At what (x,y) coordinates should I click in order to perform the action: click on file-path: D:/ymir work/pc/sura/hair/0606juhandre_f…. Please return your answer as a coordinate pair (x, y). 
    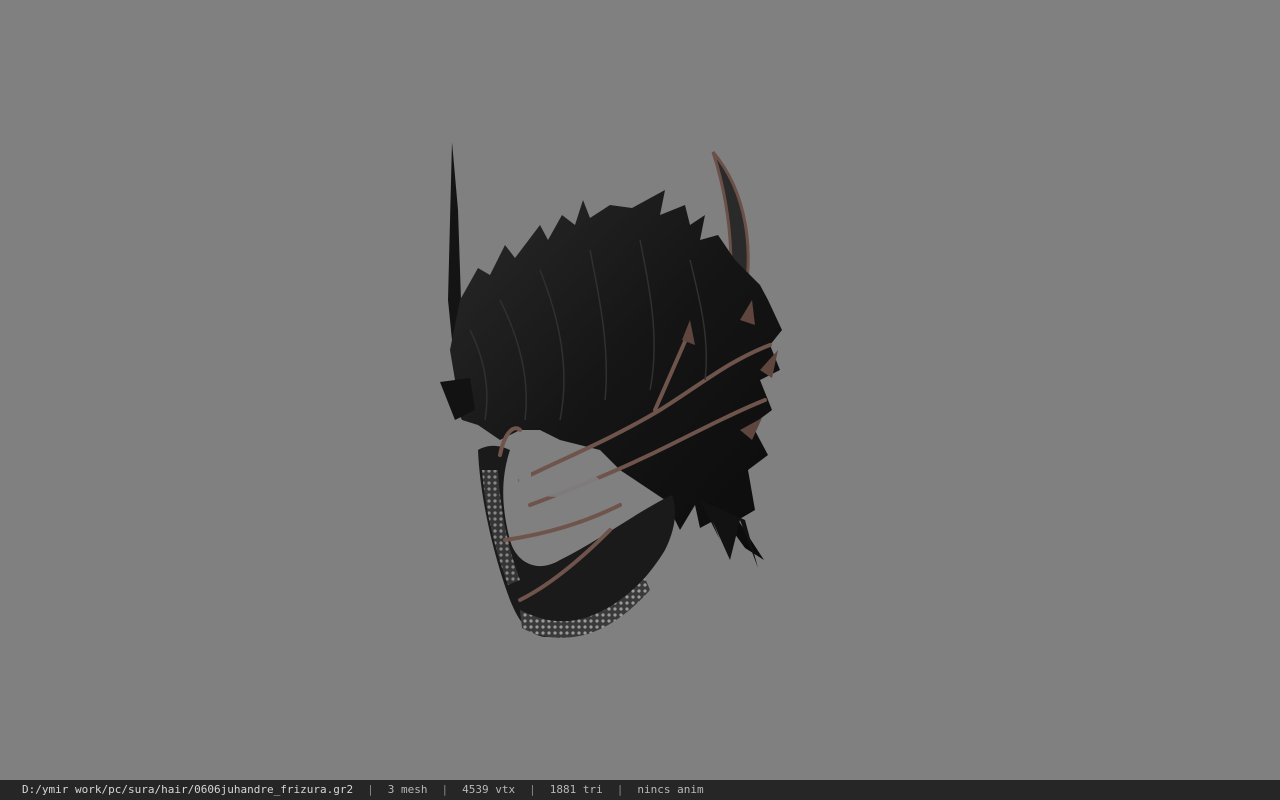
    Looking at the image, I should click on (188, 789).